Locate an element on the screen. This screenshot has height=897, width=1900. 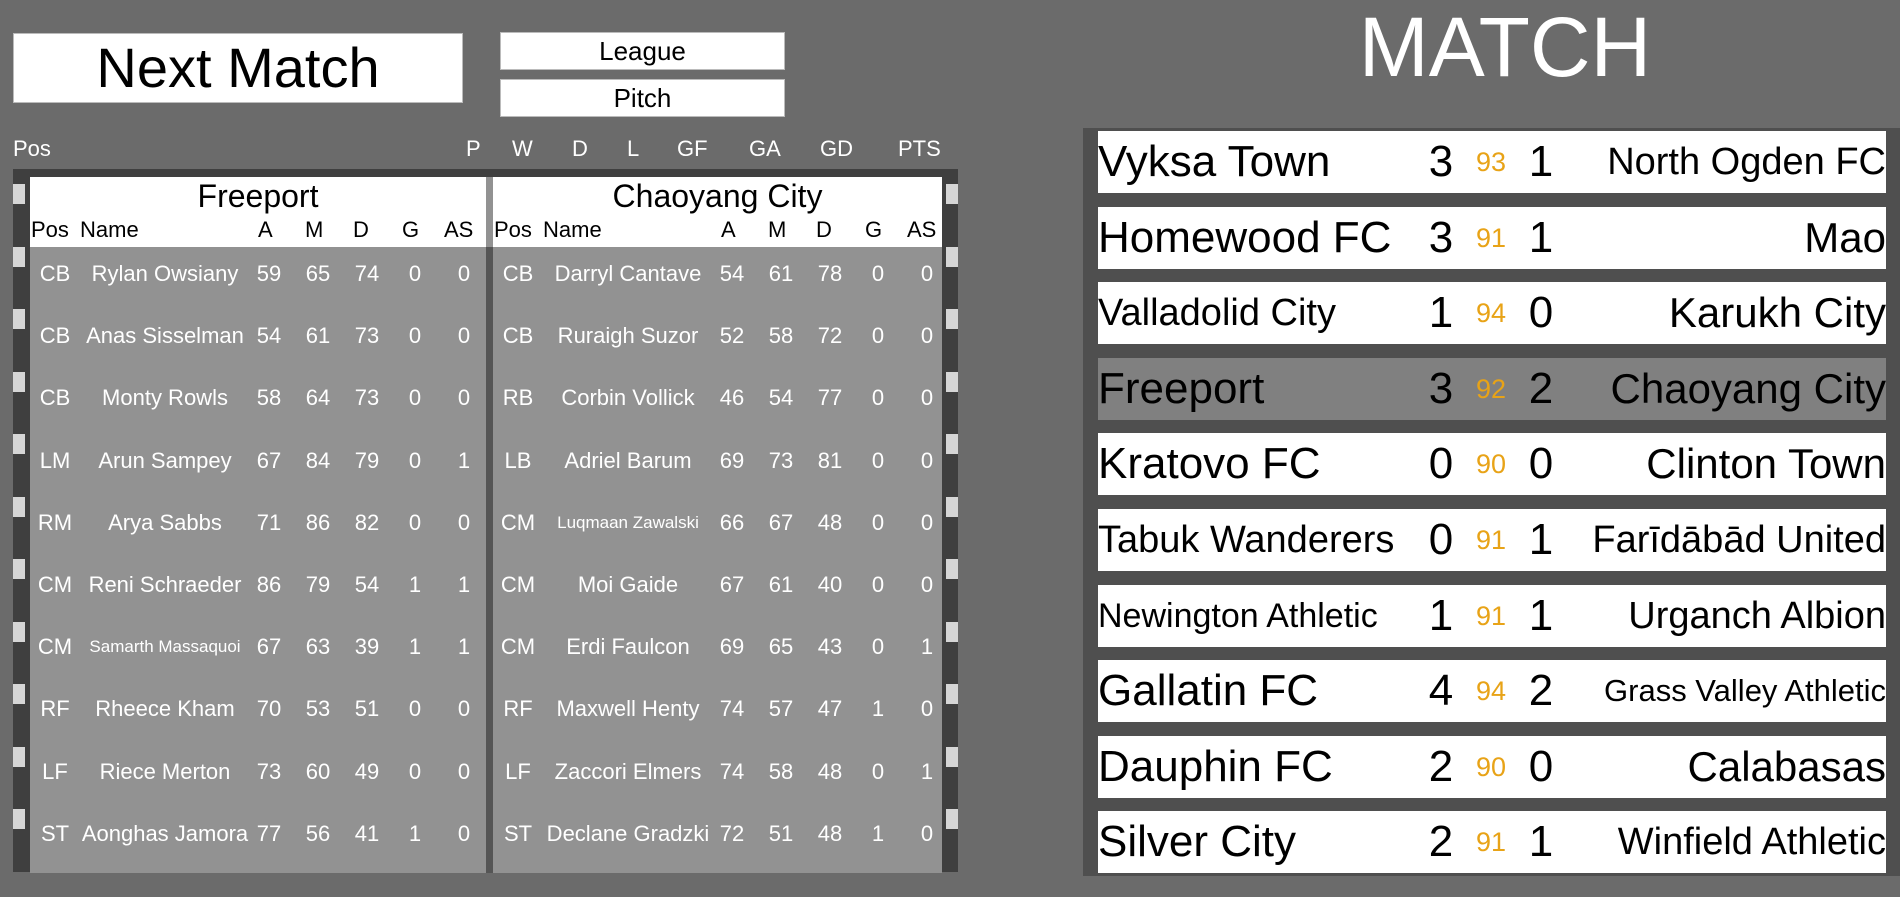
home-player-row: LM Arun Sampey 67 84 79 0 1 is located at coordinates (258, 463).